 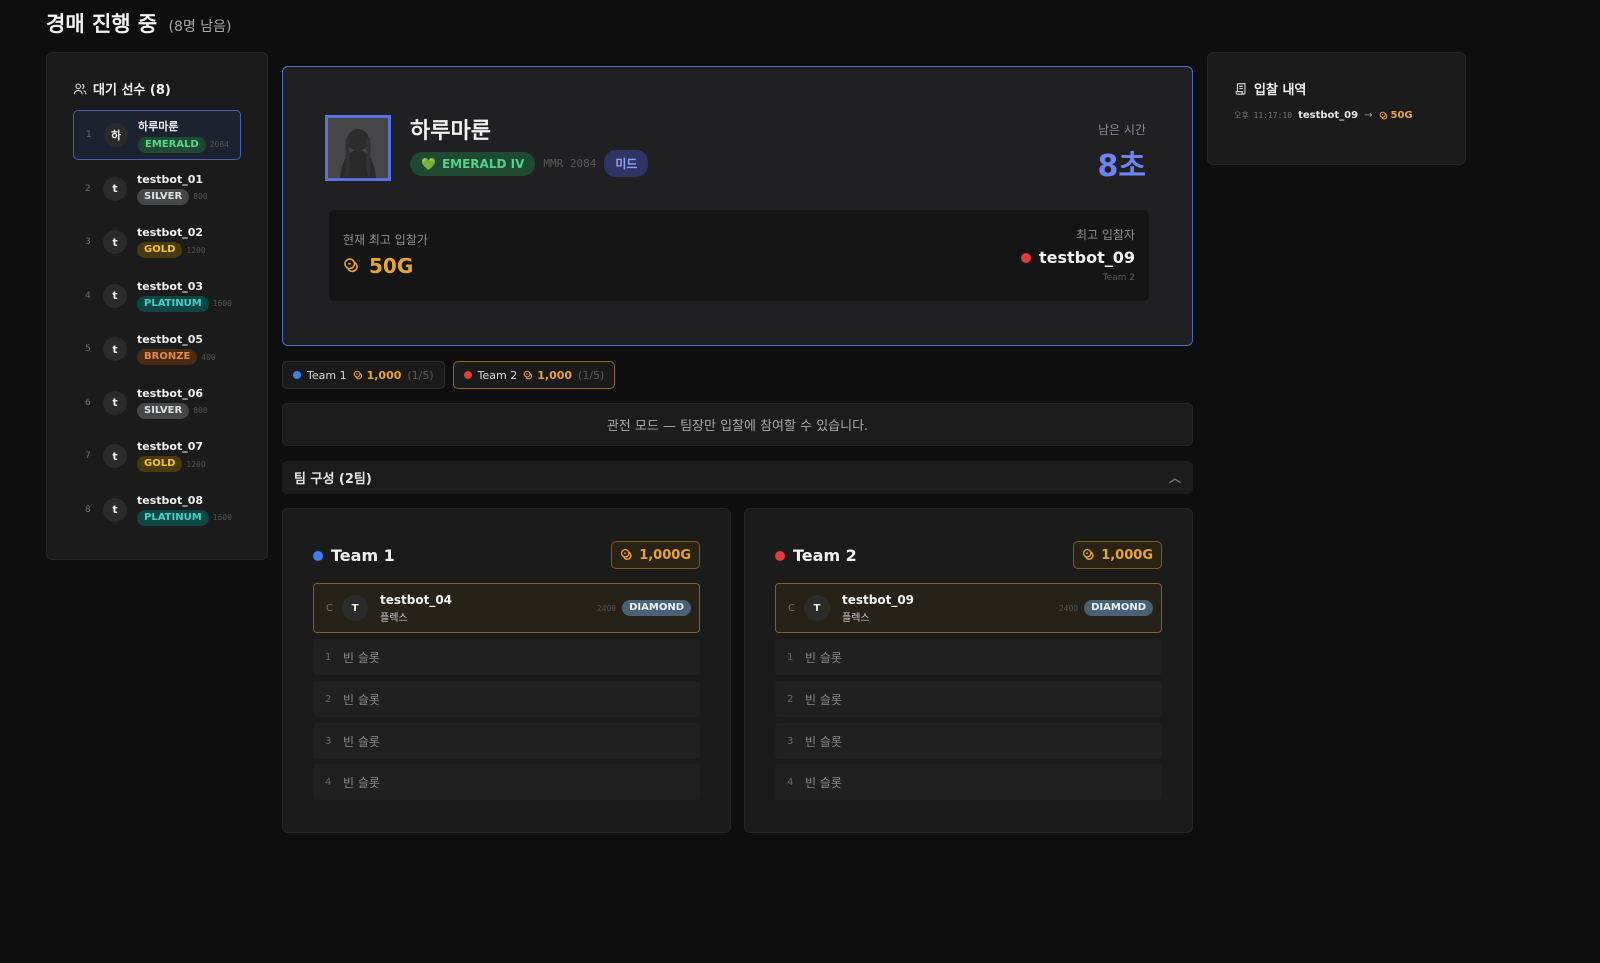 What do you see at coordinates (968, 782) in the screenshot?
I see `empty-slot: 4 빈 슬롯` at bounding box center [968, 782].